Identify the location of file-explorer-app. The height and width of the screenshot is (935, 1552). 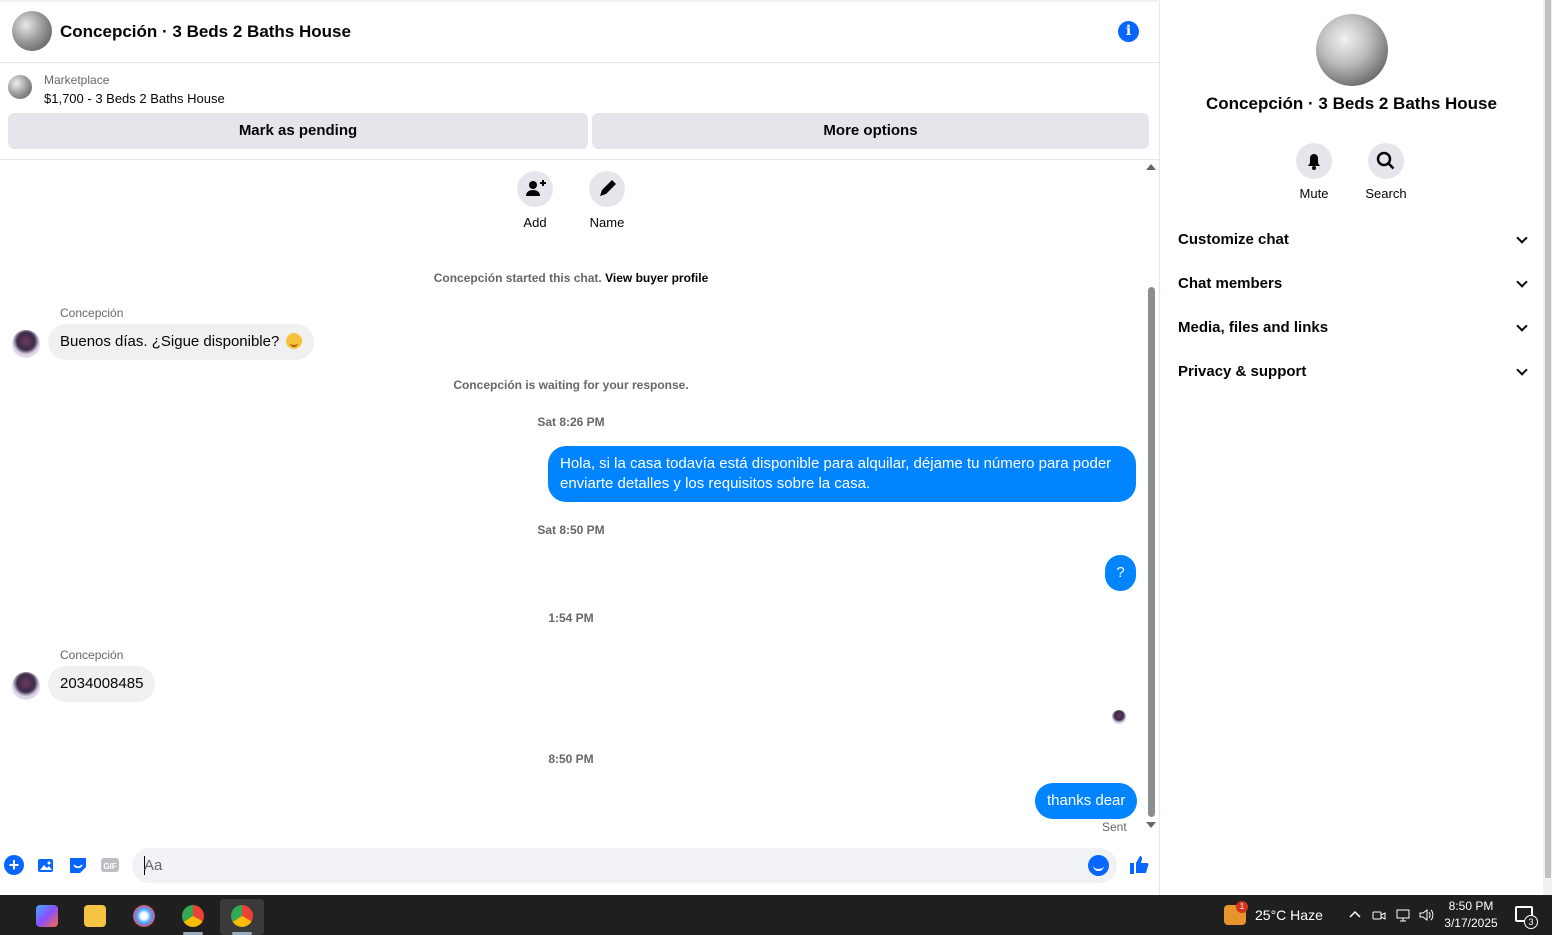
(95, 917).